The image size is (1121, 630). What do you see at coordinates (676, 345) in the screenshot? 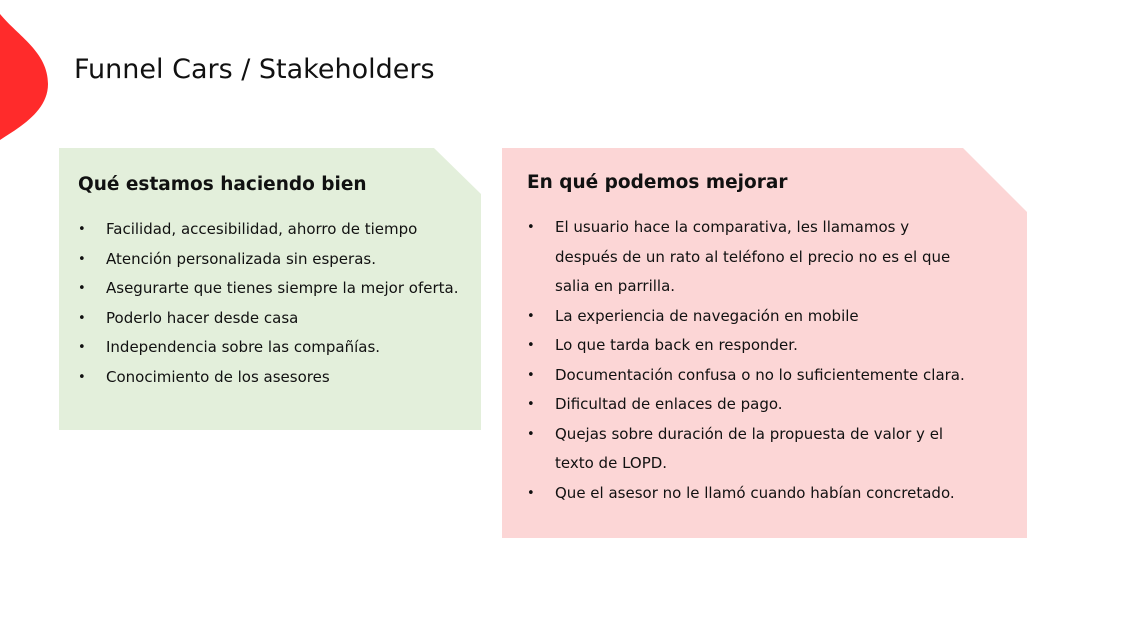
I see `list-item-text: Lo que tarda back en responder.` at bounding box center [676, 345].